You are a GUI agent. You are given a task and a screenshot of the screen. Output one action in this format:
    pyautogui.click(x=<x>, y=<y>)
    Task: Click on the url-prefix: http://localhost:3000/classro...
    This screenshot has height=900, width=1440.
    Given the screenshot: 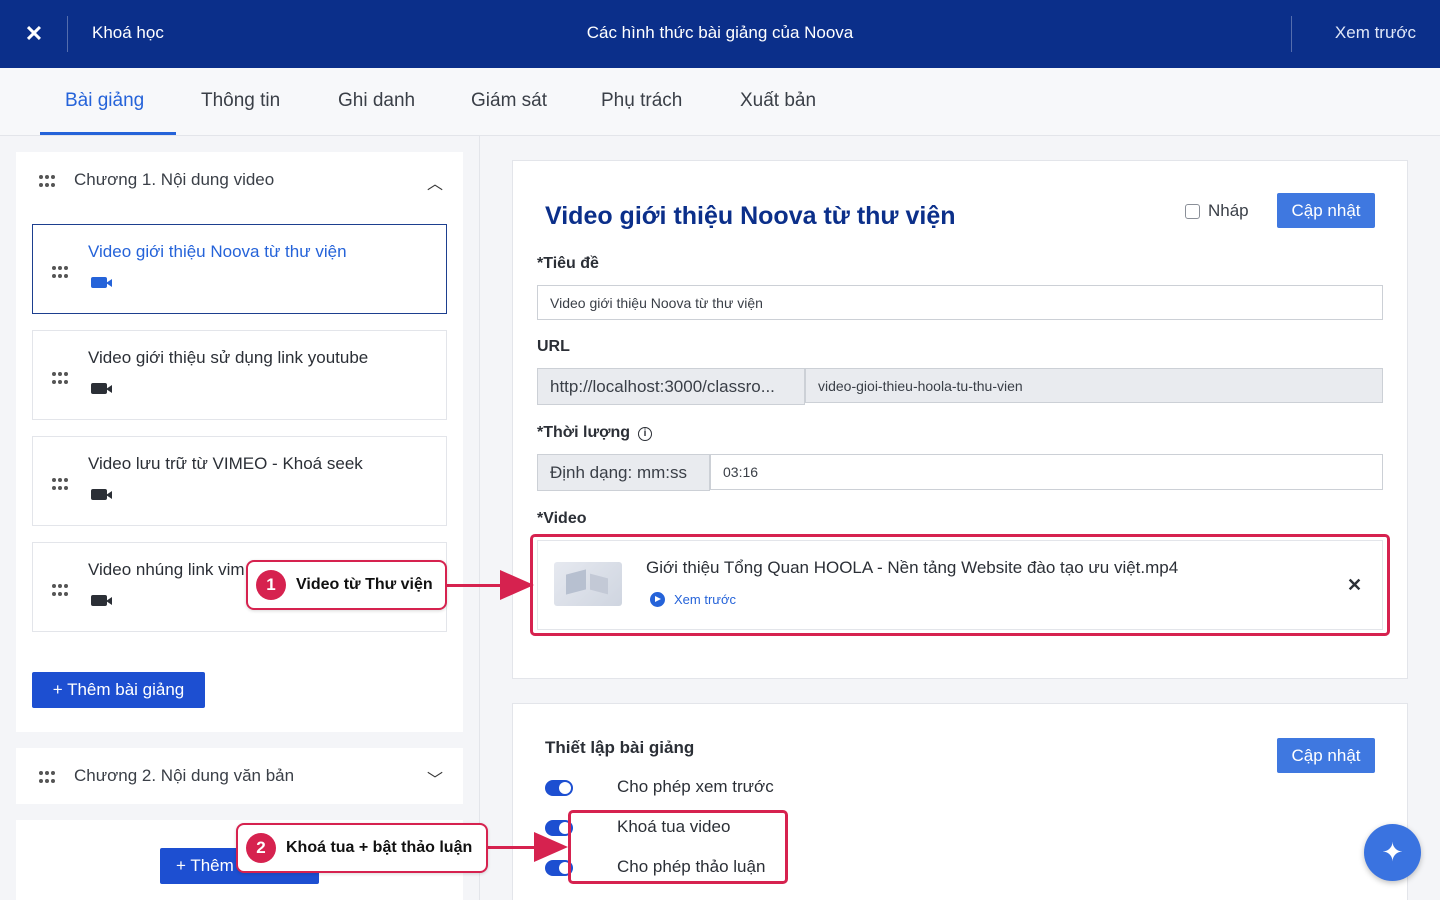 What is the action you would take?
    pyautogui.click(x=671, y=386)
    